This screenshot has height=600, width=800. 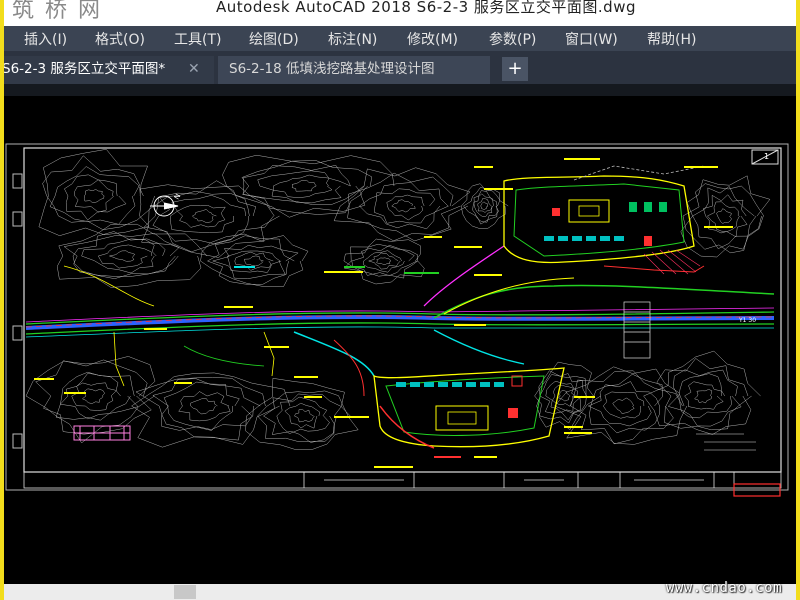 What do you see at coordinates (352, 39) in the screenshot?
I see `menu-dimension: 标注(N)` at bounding box center [352, 39].